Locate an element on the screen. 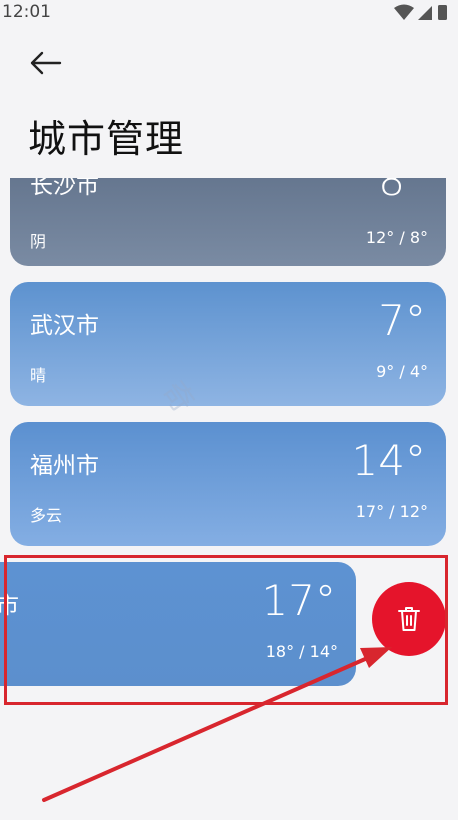  back-arrow-icon is located at coordinates (45, 63).